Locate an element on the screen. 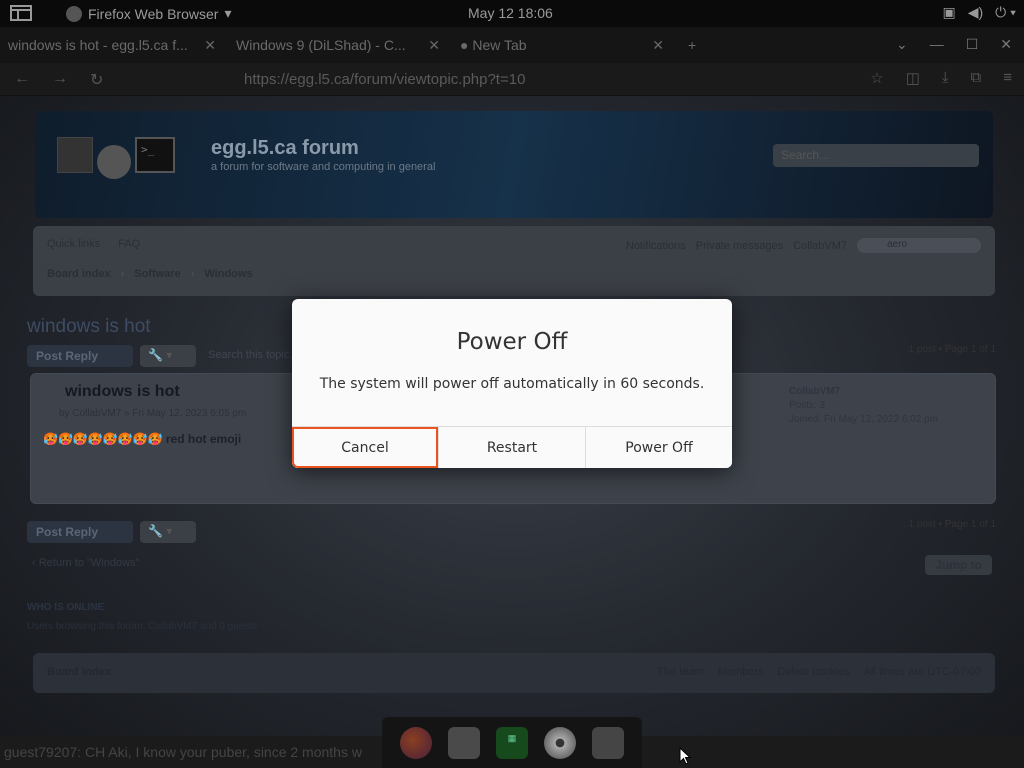  window-controls: ⌄ — ☐ ✕ is located at coordinates (954, 44).